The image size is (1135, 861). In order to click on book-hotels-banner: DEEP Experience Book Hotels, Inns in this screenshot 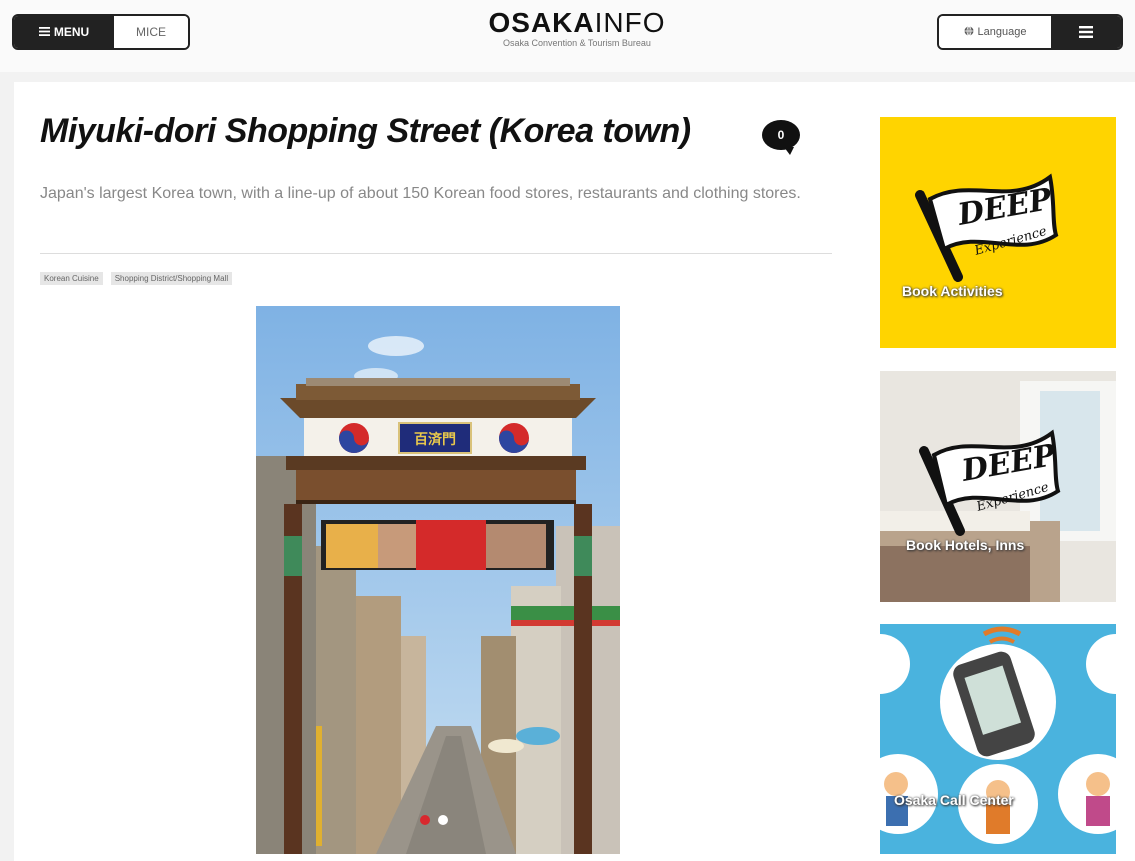, I will do `click(998, 486)`.